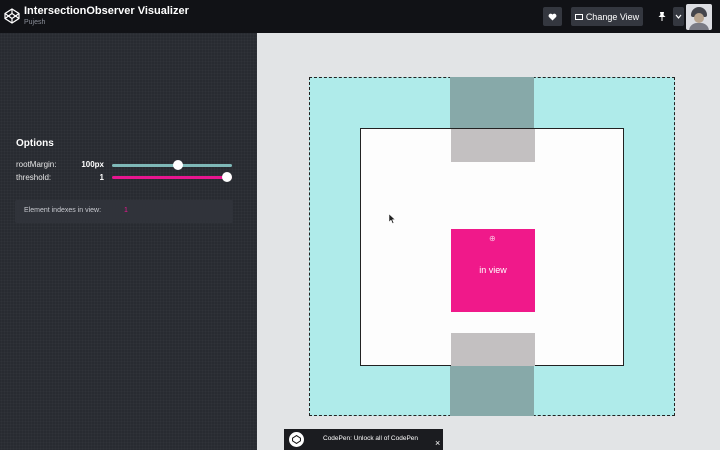 The height and width of the screenshot is (450, 720). What do you see at coordinates (35, 143) in the screenshot?
I see `options-title: Options` at bounding box center [35, 143].